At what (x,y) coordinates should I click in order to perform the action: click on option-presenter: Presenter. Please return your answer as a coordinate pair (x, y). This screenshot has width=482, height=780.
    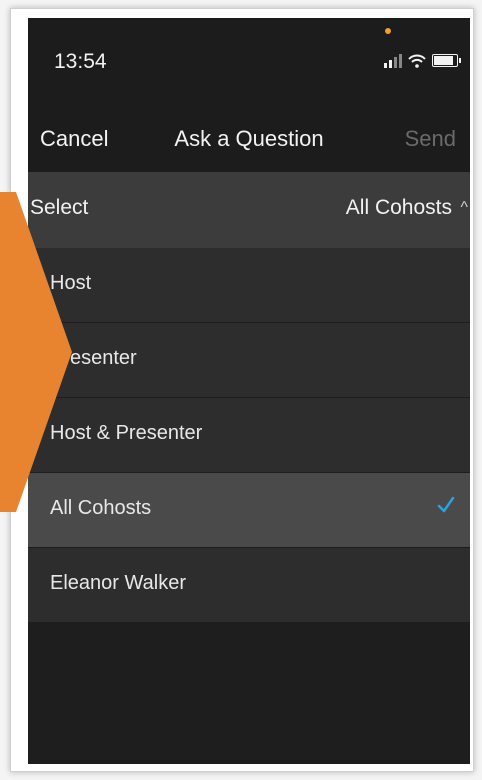
    Looking at the image, I should click on (249, 360).